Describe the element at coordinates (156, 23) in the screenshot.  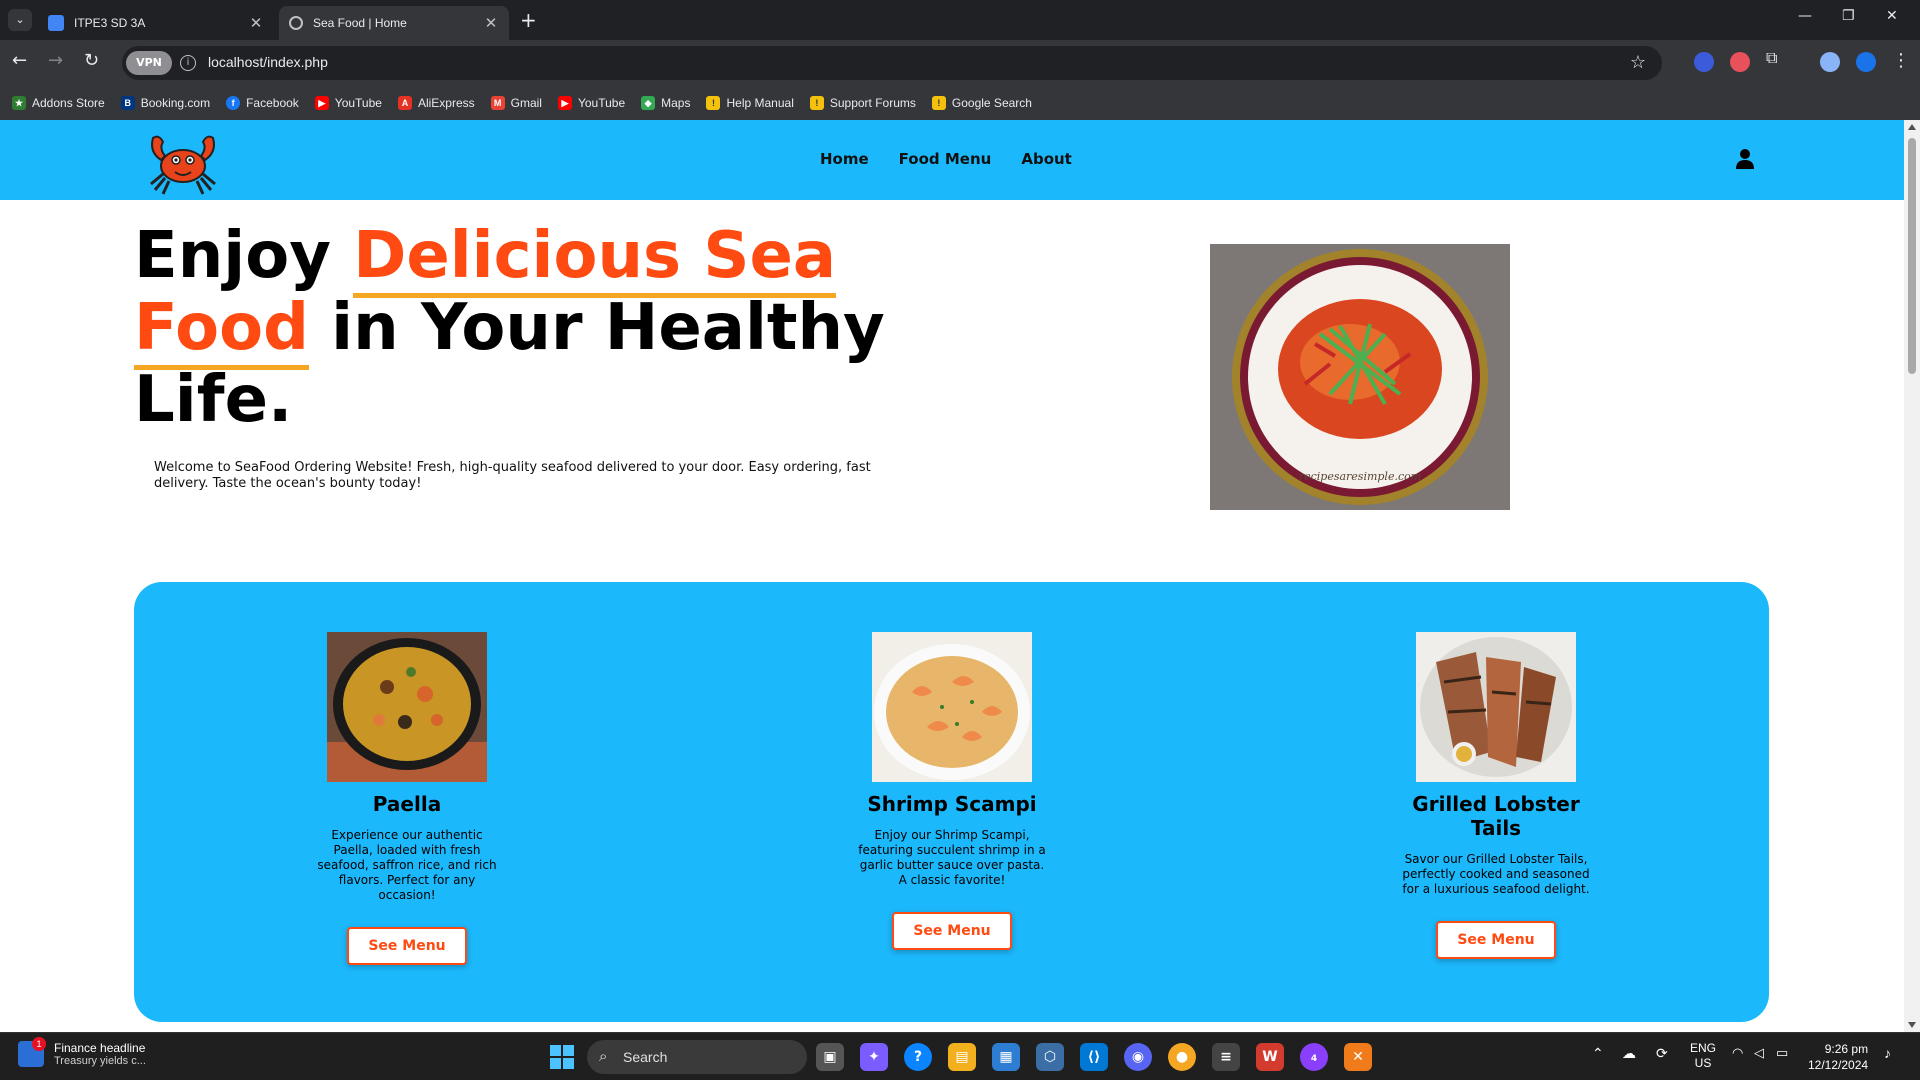
I see `tab-itpe3: ITPE3 SD 3A ✕` at that location.